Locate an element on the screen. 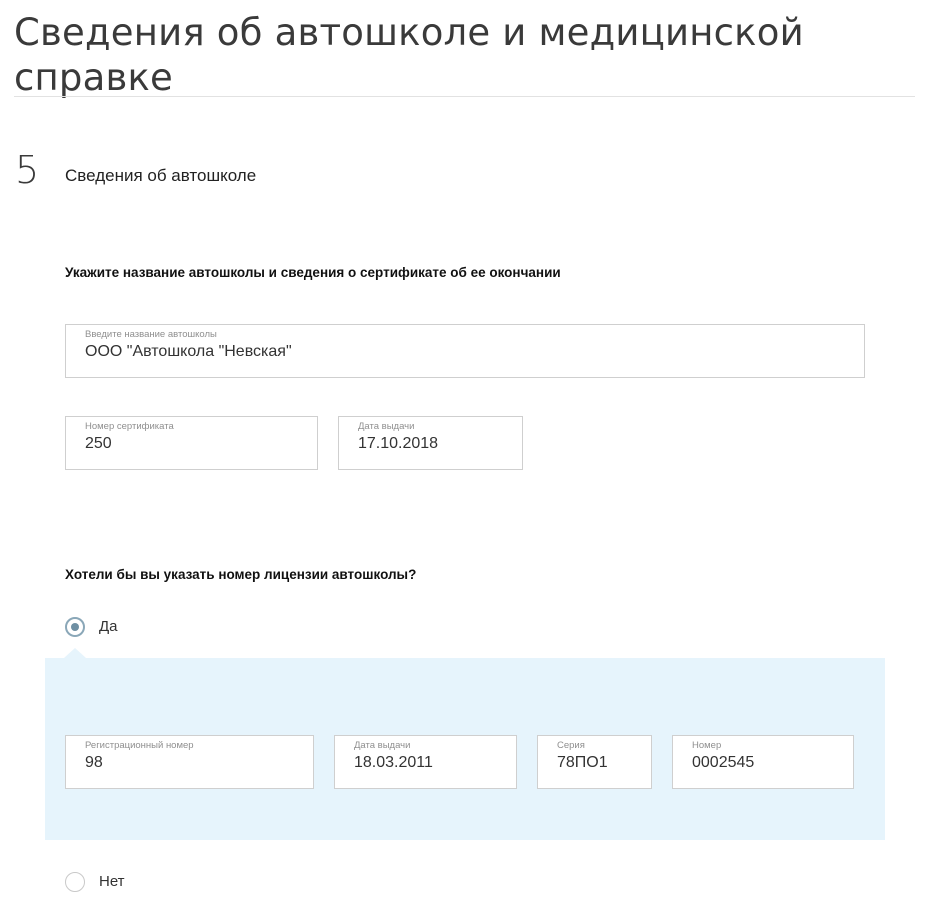 The width and height of the screenshot is (943, 917). certificate-number-value: 250 is located at coordinates (98, 444).